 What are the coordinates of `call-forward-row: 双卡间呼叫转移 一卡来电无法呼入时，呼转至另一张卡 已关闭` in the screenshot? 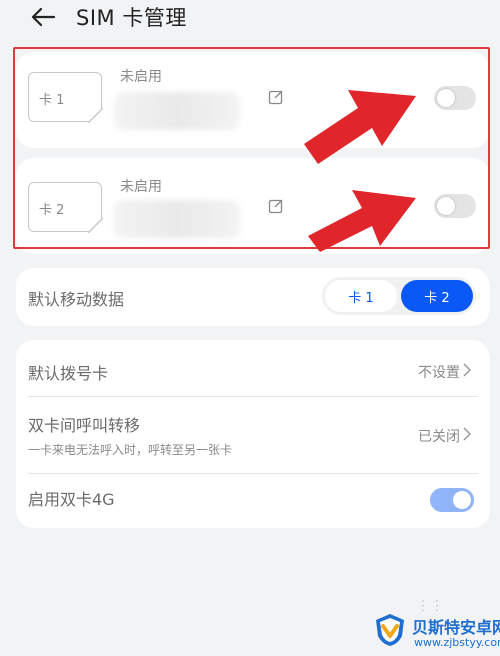 It's located at (253, 435).